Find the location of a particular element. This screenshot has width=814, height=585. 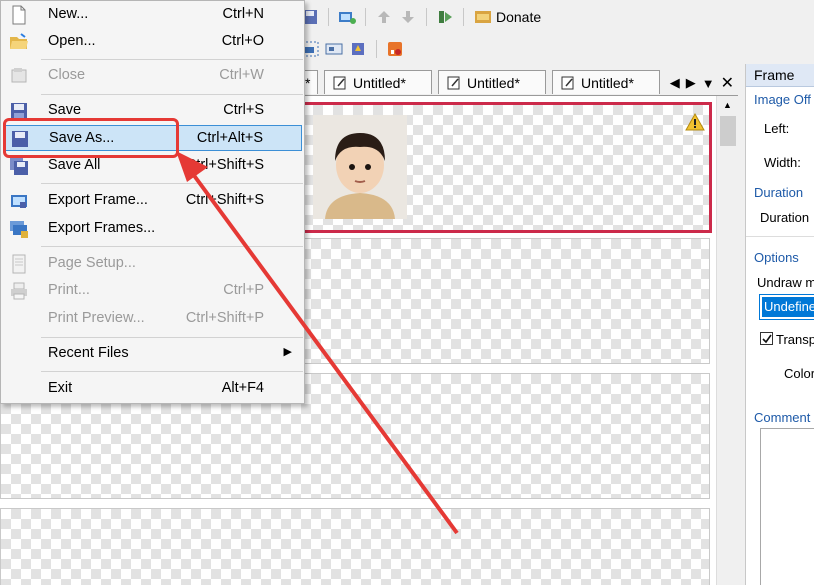

menu-item-shortcut: Ctrl+Alt+S is located at coordinates (229, 138).